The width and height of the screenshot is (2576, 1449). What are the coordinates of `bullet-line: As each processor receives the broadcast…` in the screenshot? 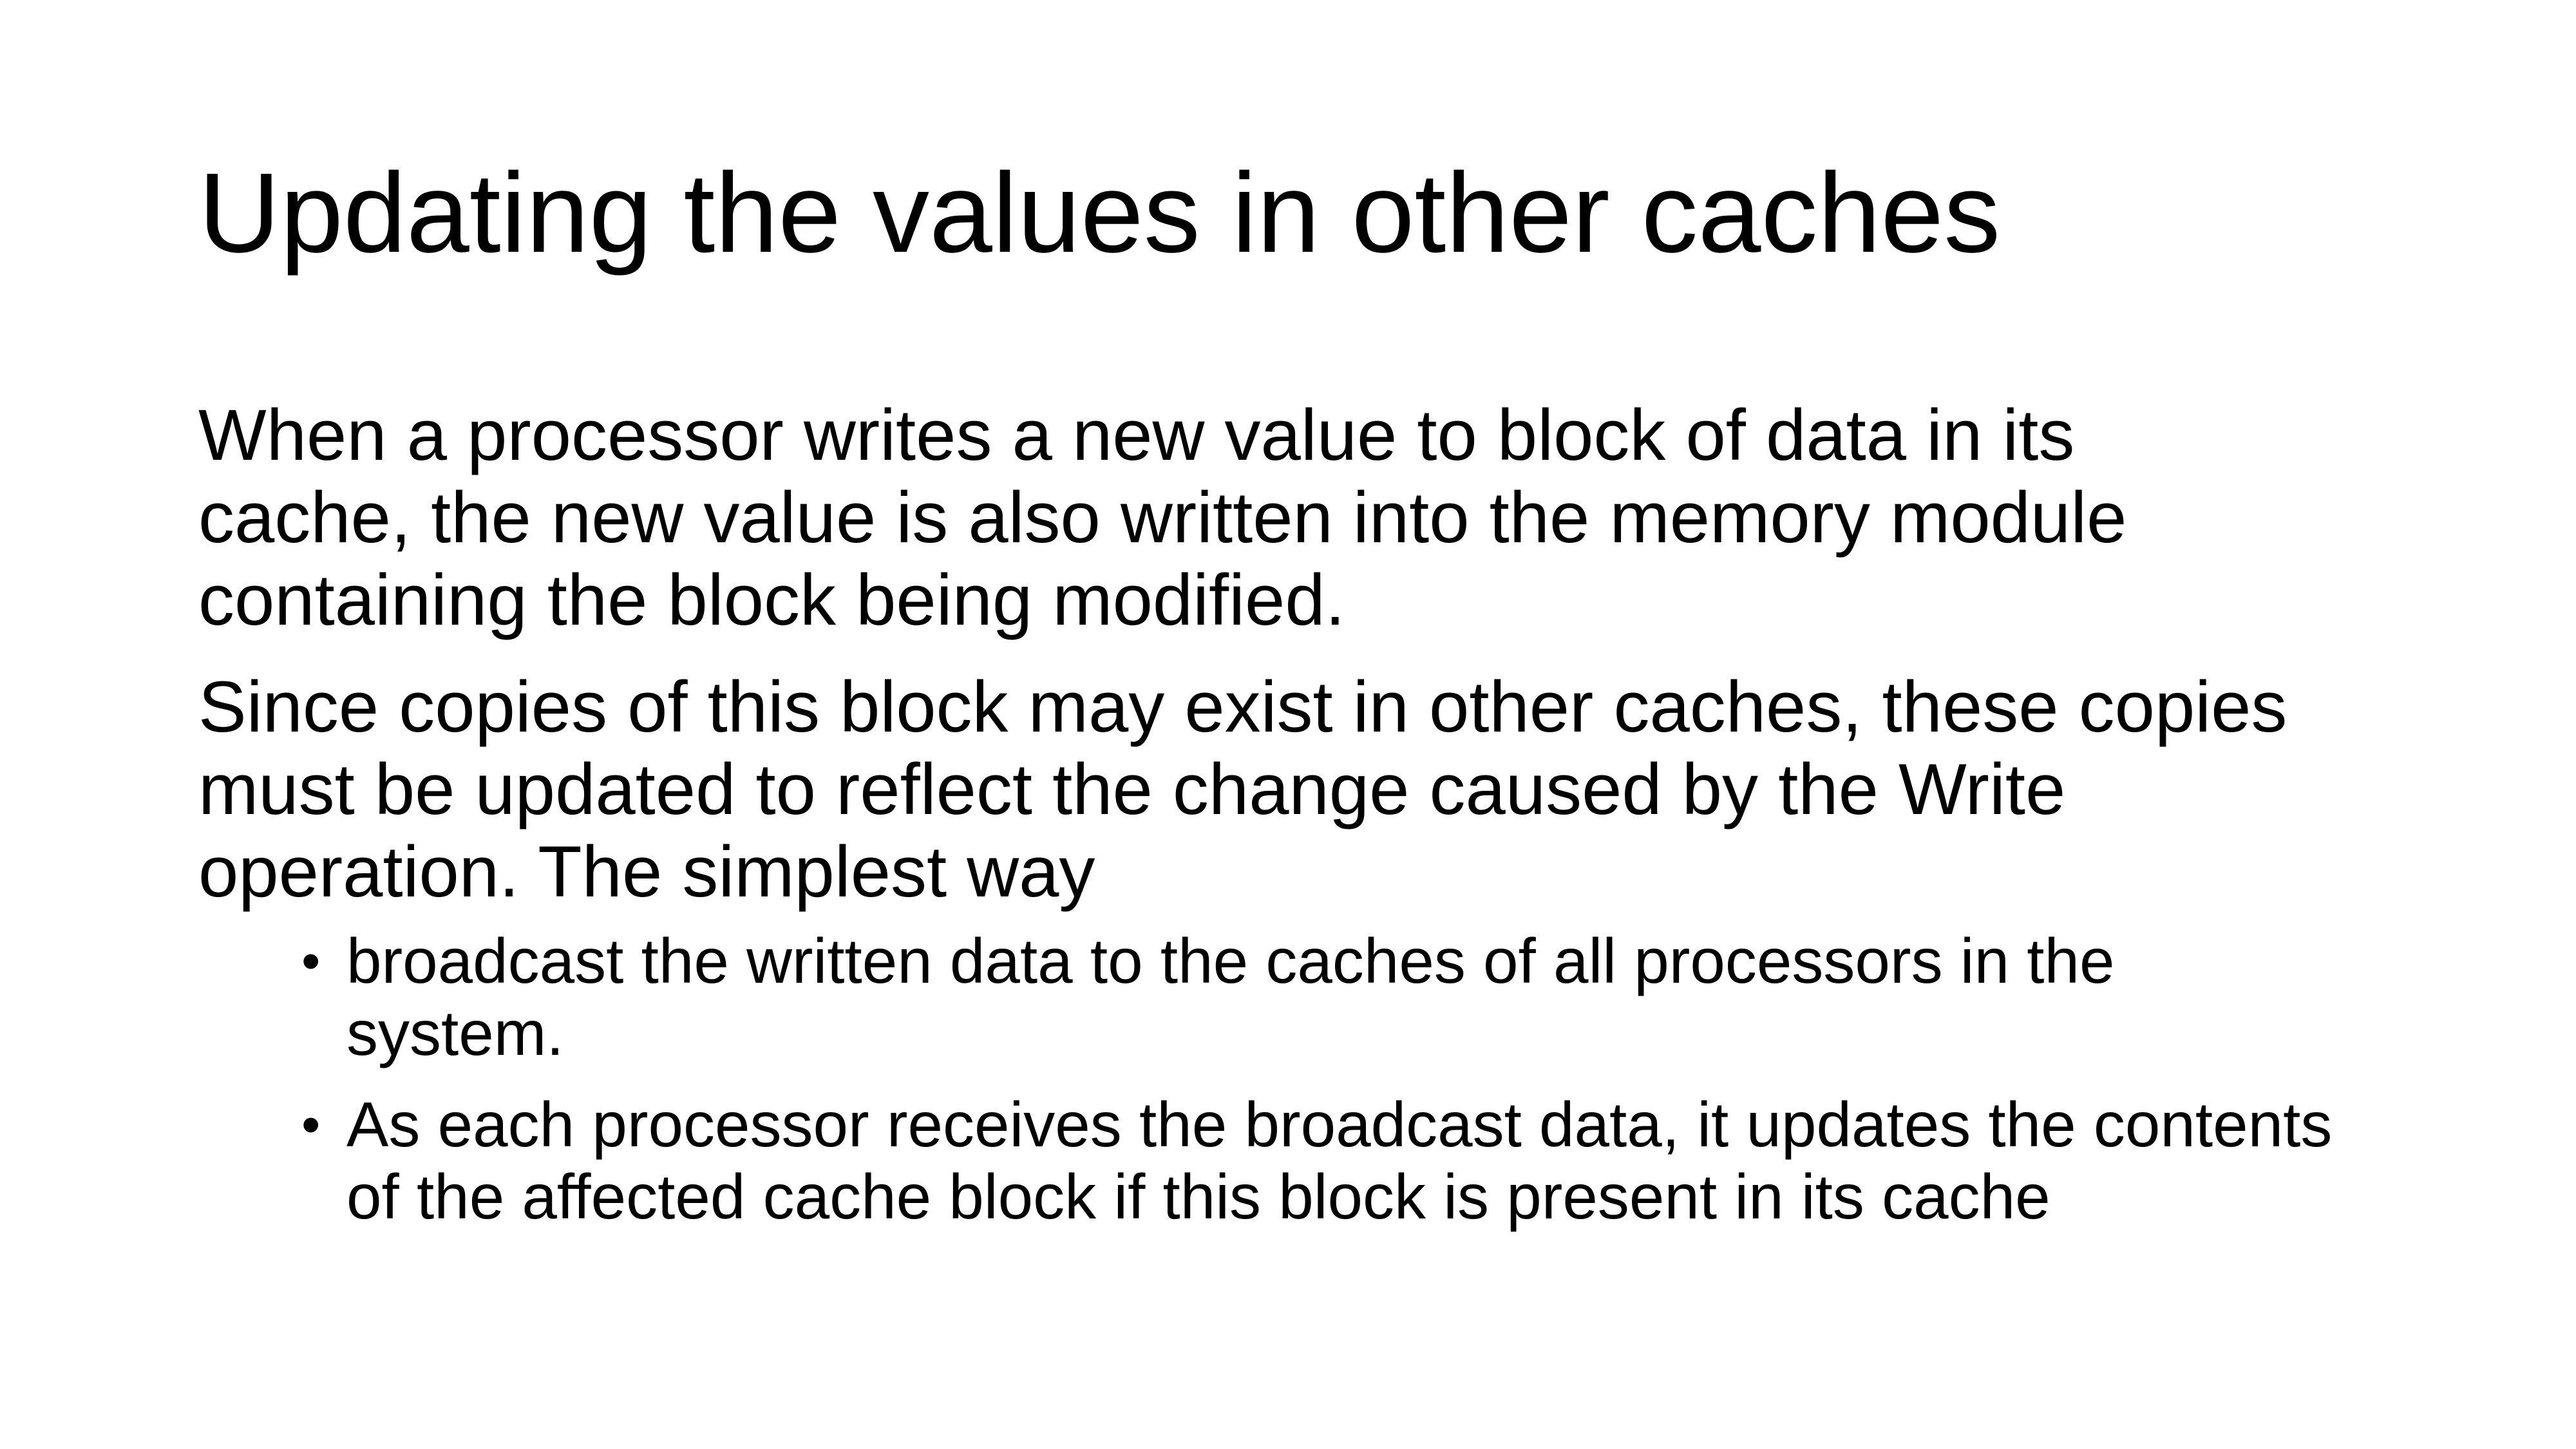 It's located at (1339, 1125).